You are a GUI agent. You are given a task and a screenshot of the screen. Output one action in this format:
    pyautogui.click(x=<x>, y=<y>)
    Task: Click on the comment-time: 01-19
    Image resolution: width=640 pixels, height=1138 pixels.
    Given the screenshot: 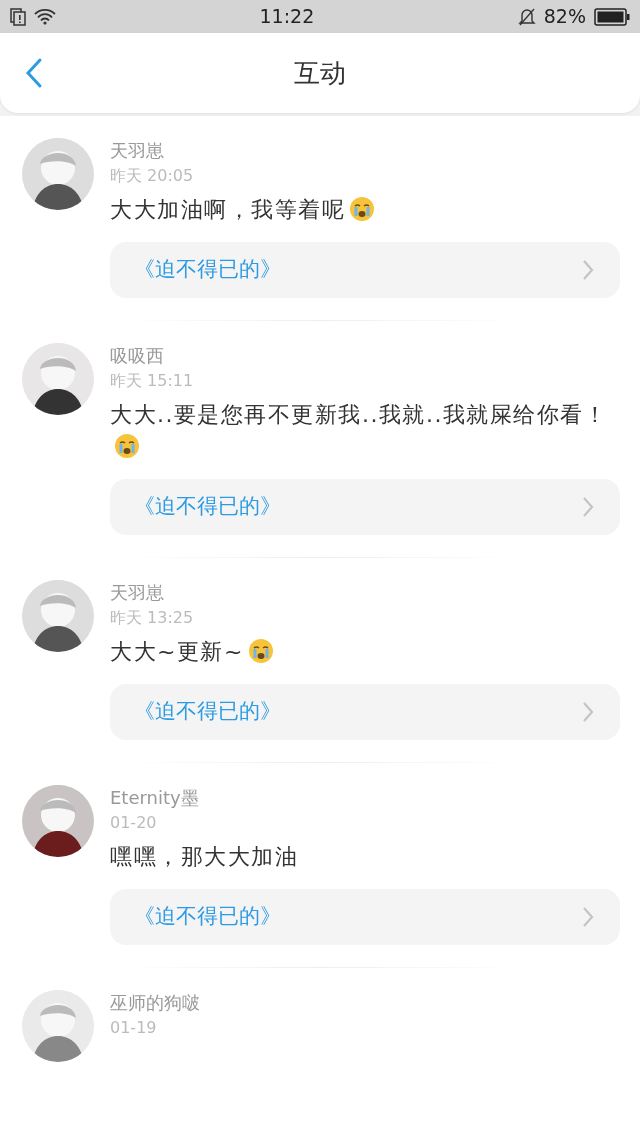 What is the action you would take?
    pyautogui.click(x=134, y=1028)
    